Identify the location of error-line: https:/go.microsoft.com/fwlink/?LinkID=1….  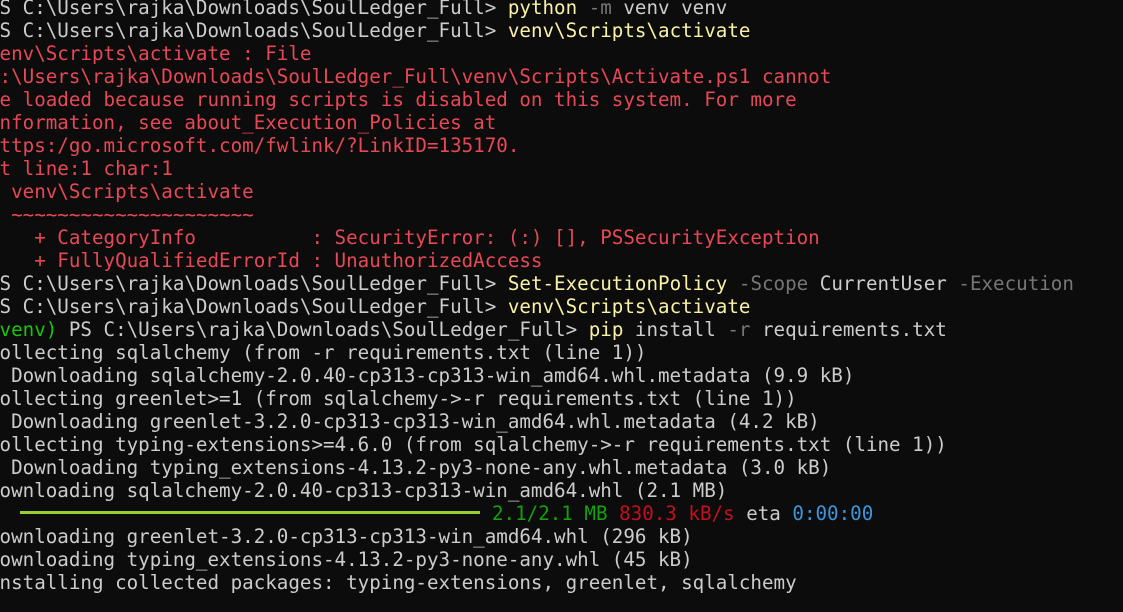
(537, 145).